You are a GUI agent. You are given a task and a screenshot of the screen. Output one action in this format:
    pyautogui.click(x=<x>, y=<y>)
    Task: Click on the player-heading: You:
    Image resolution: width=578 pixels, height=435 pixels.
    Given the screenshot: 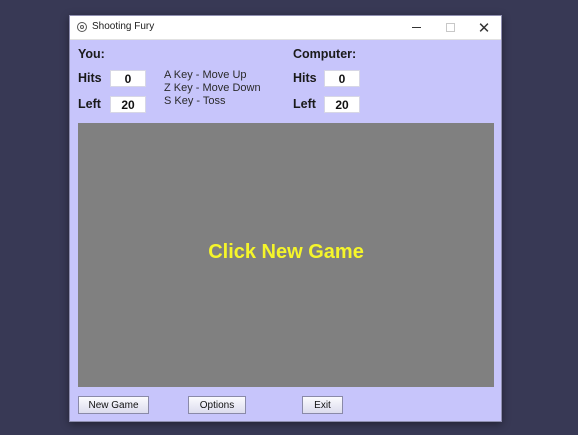 What is the action you would take?
    pyautogui.click(x=91, y=54)
    